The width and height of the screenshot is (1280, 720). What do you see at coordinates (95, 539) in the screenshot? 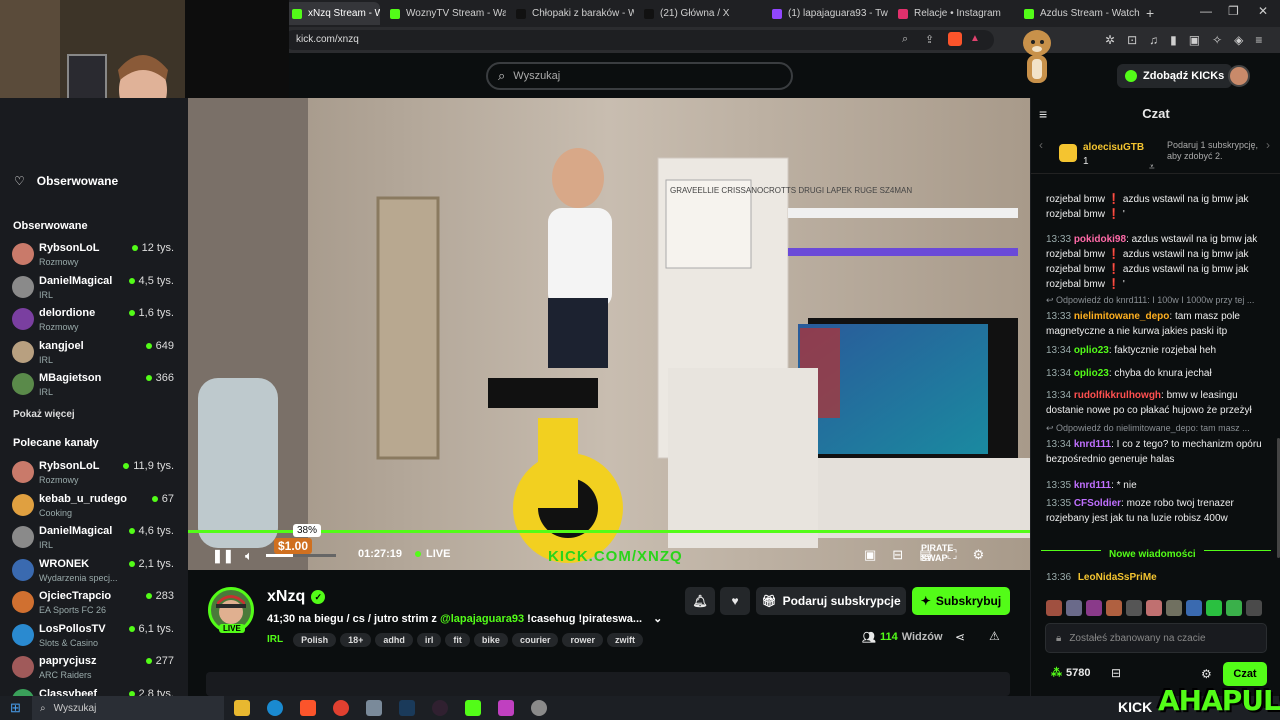
I see `sidebar-channel: DanielMagical IRL 4,6 tys.` at bounding box center [95, 539].